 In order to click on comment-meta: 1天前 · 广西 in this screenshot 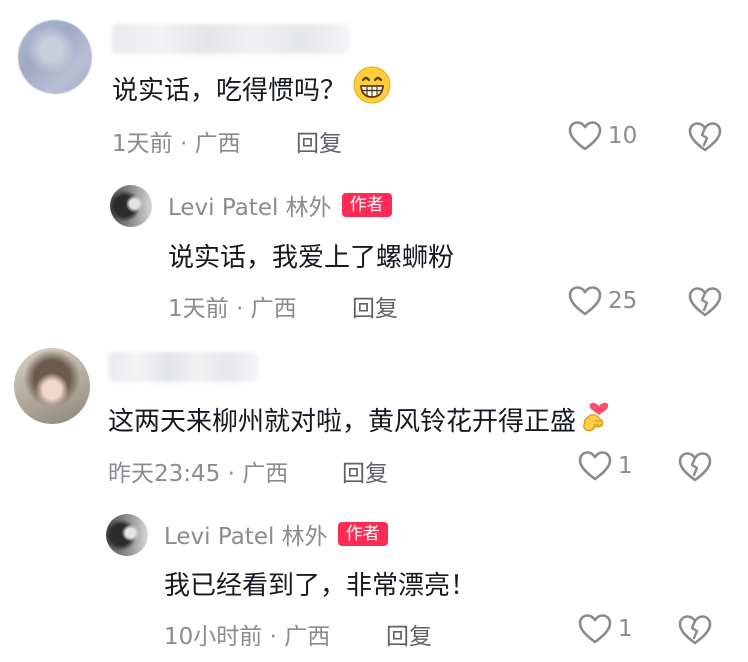, I will do `click(176, 144)`.